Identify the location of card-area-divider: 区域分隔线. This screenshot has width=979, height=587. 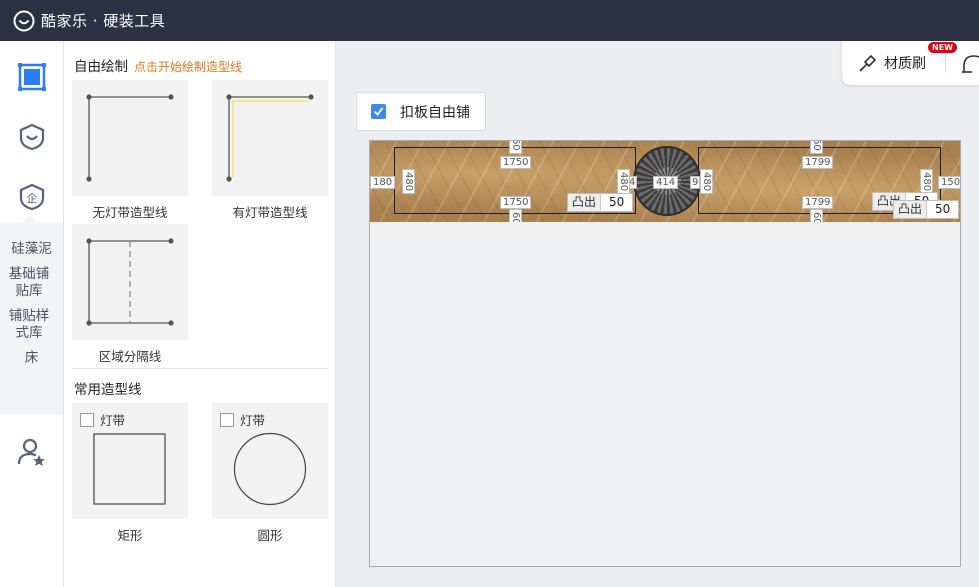
(130, 294).